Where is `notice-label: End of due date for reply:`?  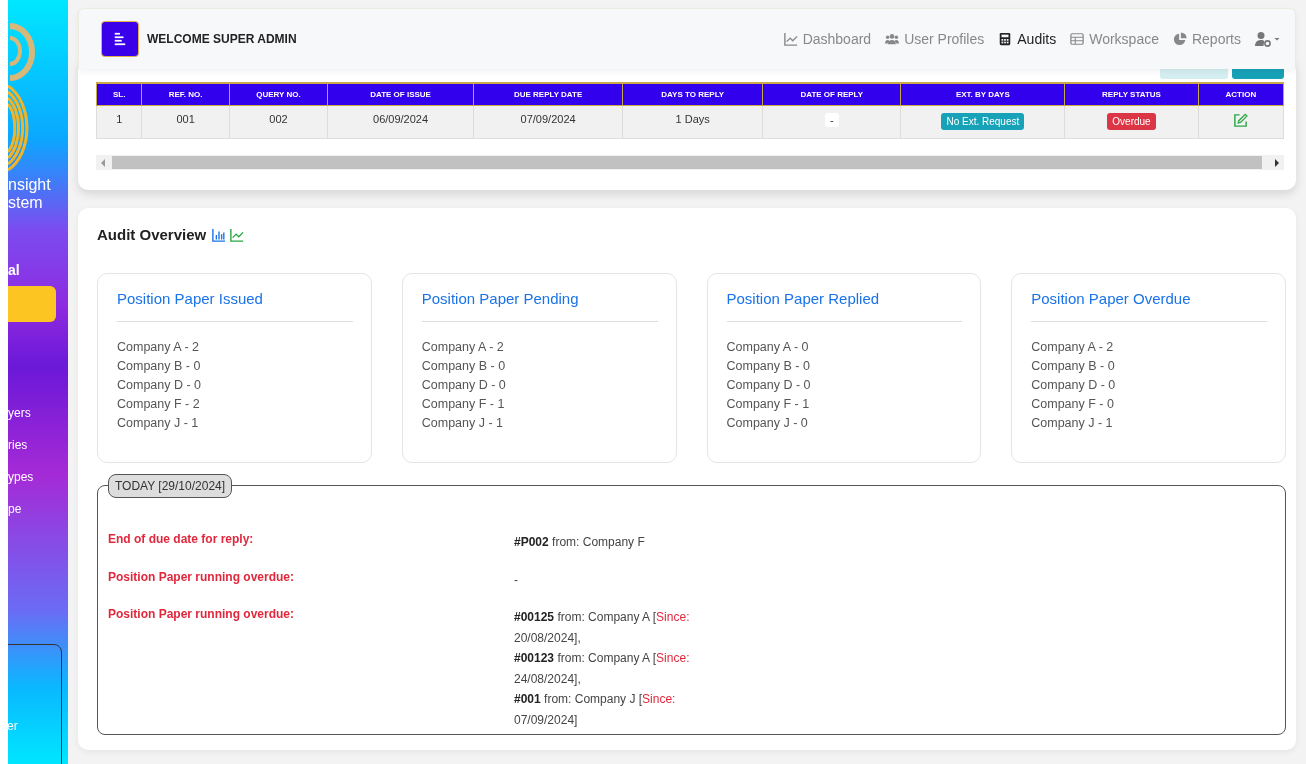 notice-label: End of due date for reply: is located at coordinates (181, 540).